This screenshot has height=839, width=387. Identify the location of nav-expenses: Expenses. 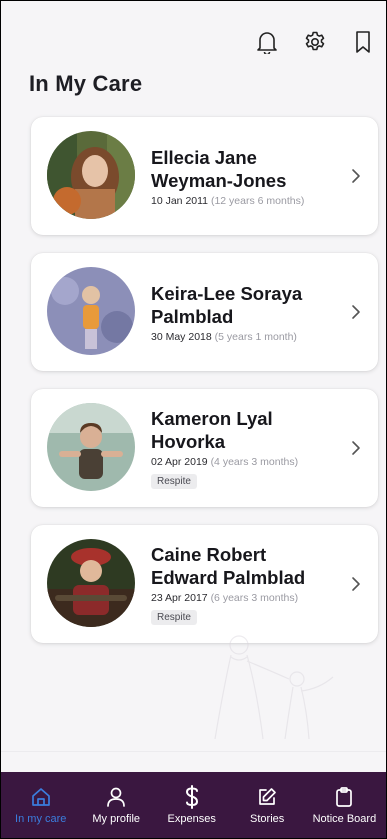
(192, 805).